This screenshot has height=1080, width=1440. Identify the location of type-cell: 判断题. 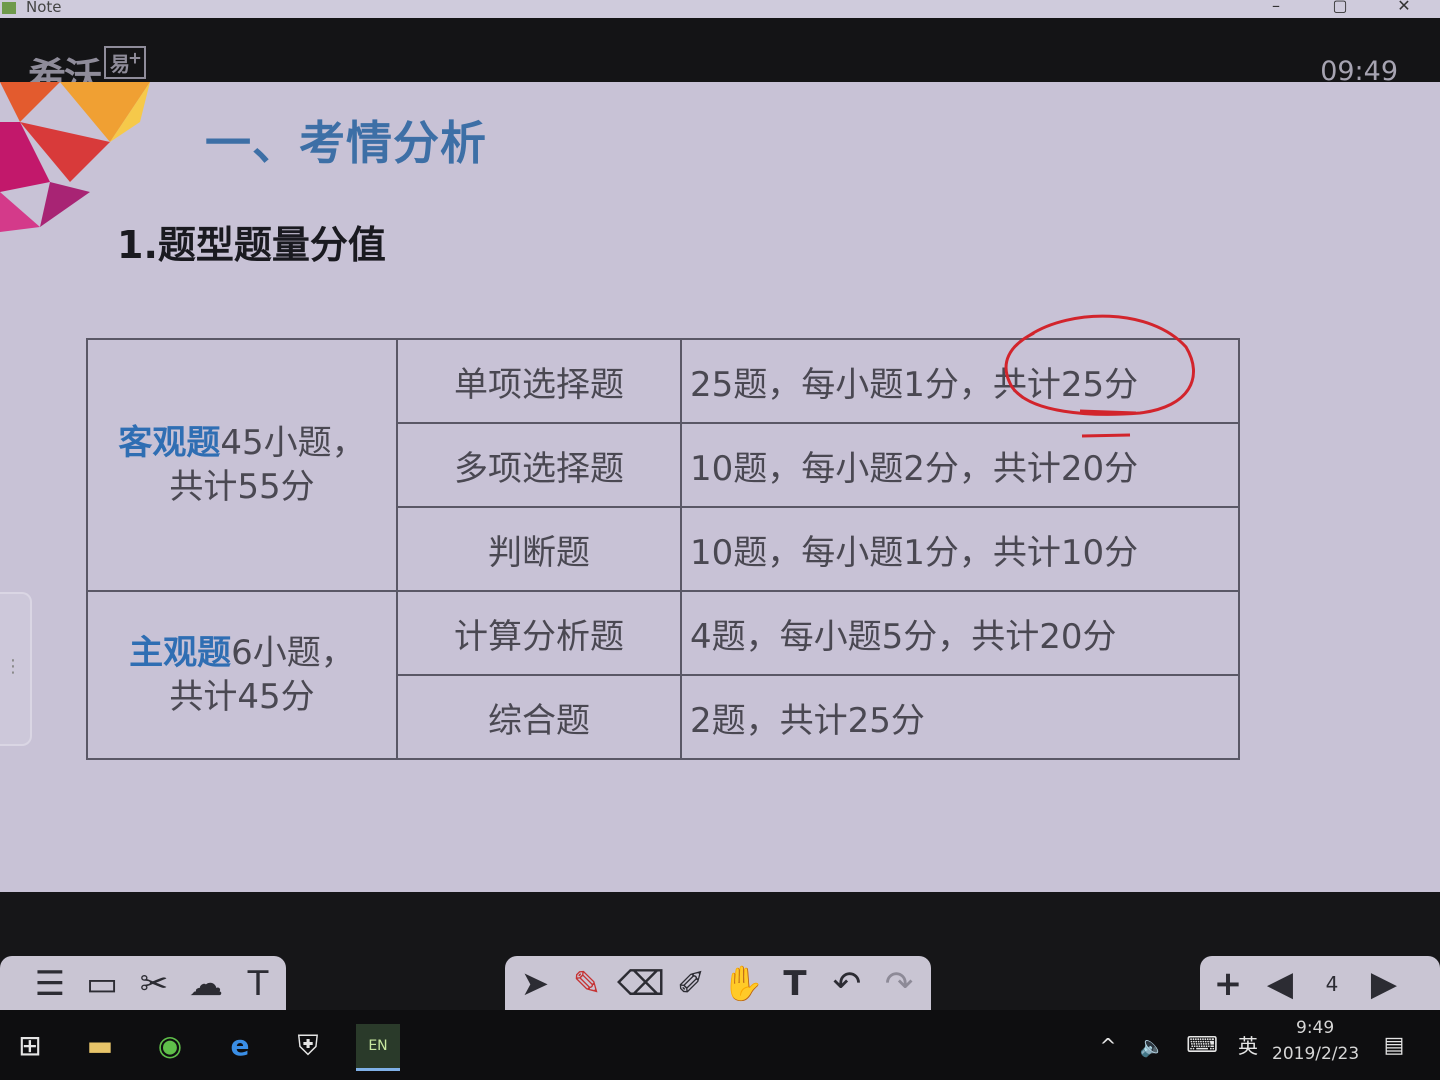
(539, 549).